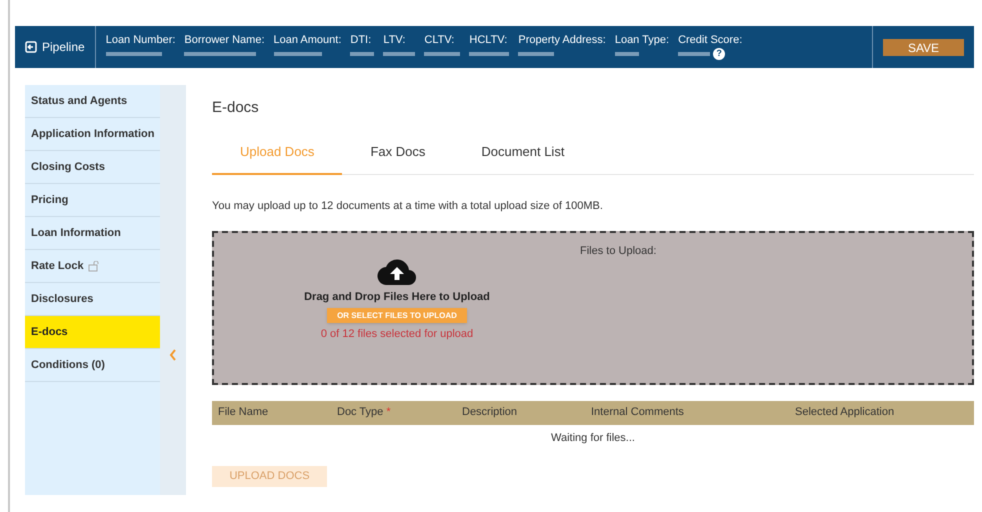 The width and height of the screenshot is (982, 512). Describe the element at coordinates (92, 332) in the screenshot. I see `sidebar-item: E-docs` at that location.